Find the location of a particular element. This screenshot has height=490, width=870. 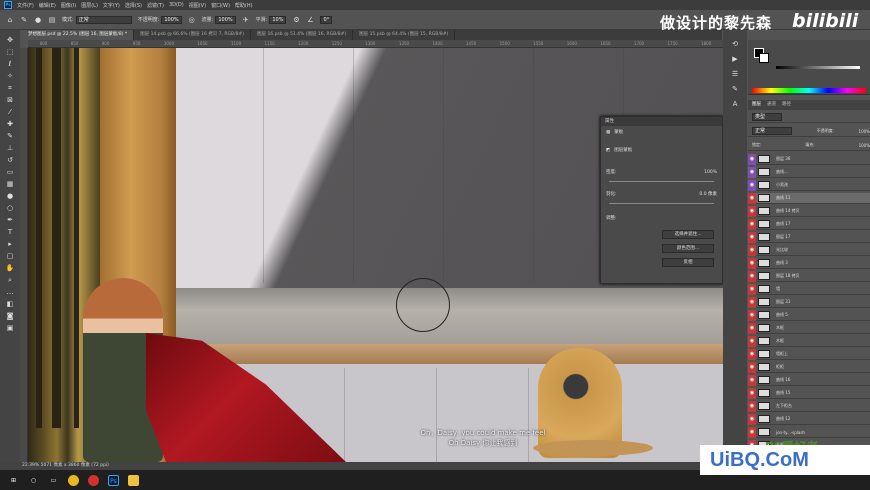

density-value: 100% is located at coordinates (710, 172).